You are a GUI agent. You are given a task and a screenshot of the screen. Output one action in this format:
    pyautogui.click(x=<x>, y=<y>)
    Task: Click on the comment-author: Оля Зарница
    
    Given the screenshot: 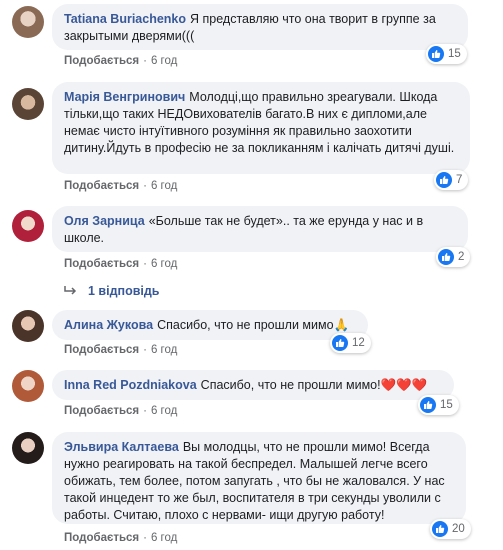 What is the action you would take?
    pyautogui.click(x=104, y=221)
    